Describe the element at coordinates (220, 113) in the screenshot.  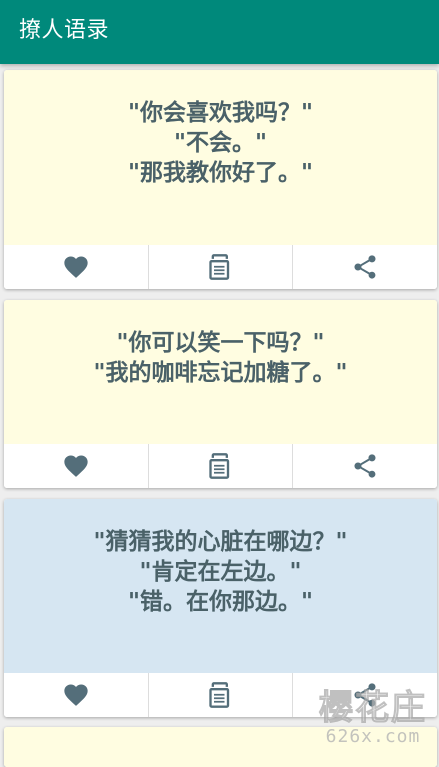
I see `quote-line: "你会喜欢我吗？"` at that location.